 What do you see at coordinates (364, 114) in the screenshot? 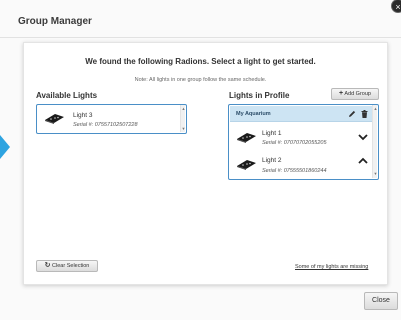
I see `trash-icon` at bounding box center [364, 114].